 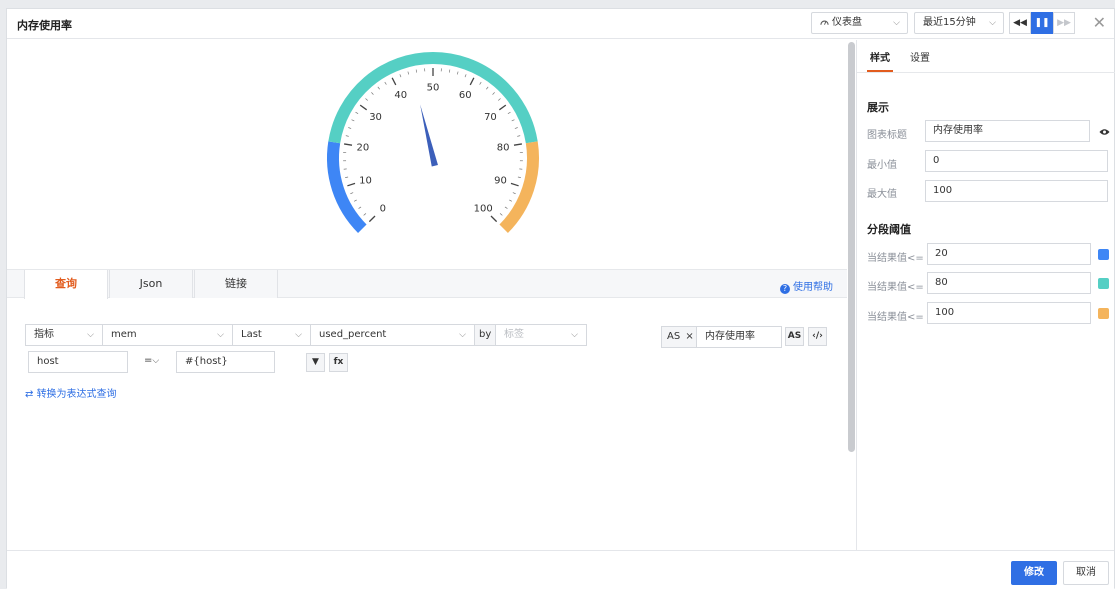 I want to click on help-icon: ?, so click(x=785, y=289).